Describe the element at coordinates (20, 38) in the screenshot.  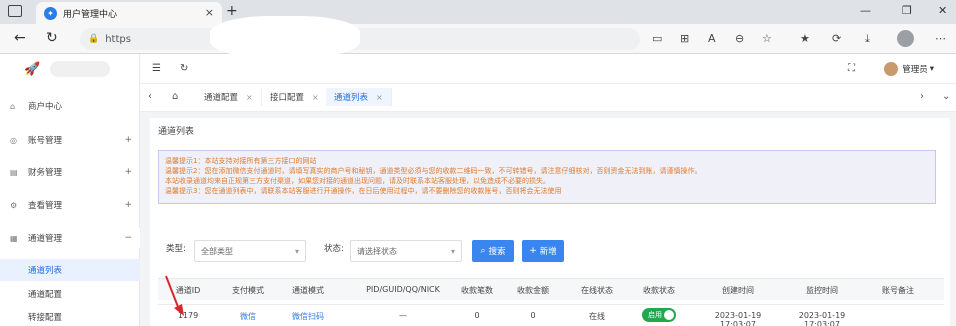
I see `back-button: ←` at that location.